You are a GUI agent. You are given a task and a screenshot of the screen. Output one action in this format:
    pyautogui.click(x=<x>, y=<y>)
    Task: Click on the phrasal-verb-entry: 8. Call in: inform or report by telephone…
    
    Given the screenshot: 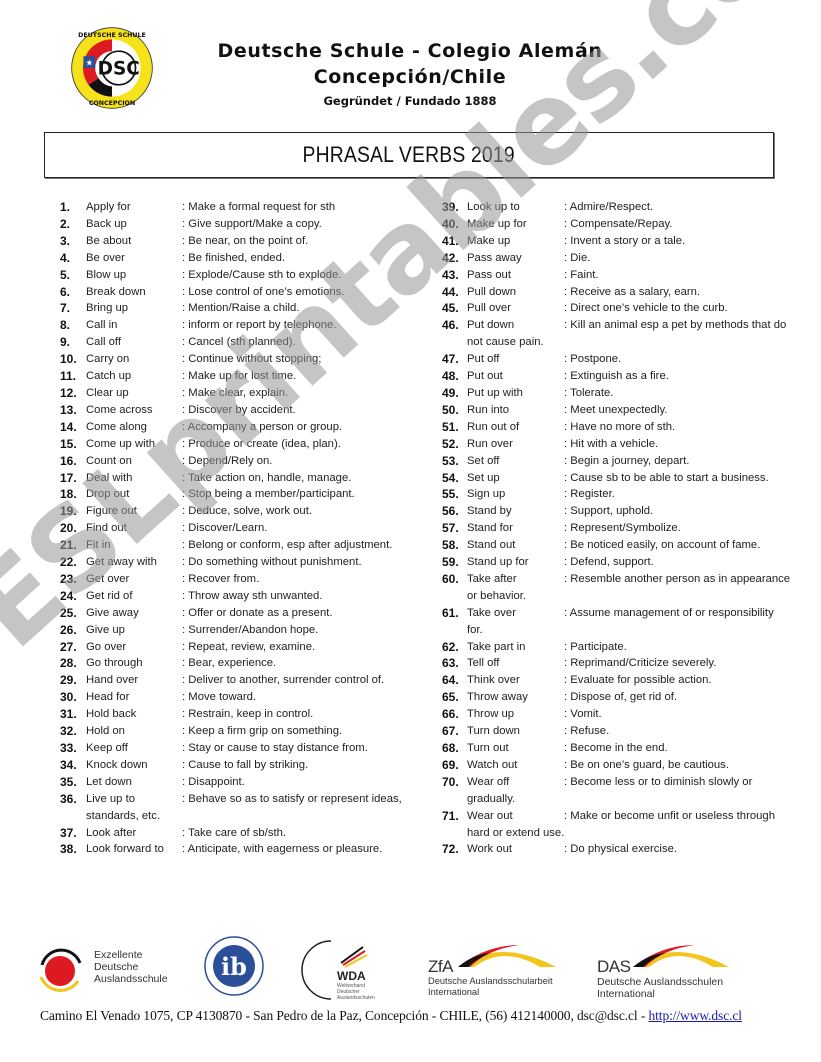 What is the action you would take?
    pyautogui.click(x=240, y=325)
    